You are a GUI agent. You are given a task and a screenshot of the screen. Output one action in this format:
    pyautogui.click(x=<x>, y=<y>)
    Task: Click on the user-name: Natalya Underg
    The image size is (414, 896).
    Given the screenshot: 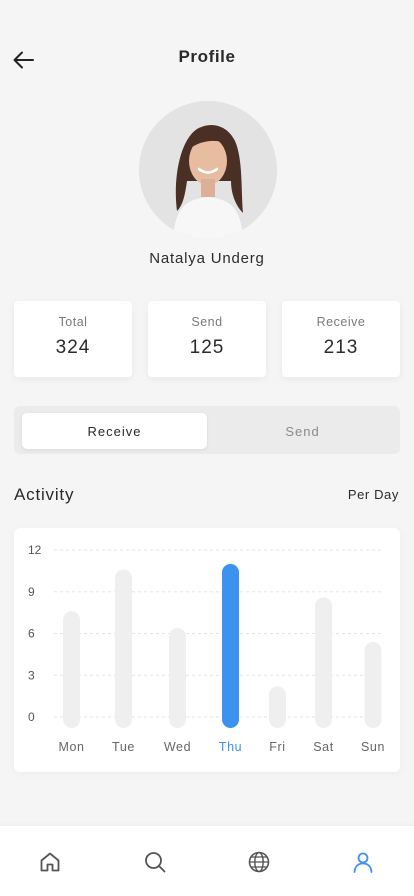 What is the action you would take?
    pyautogui.click(x=207, y=258)
    